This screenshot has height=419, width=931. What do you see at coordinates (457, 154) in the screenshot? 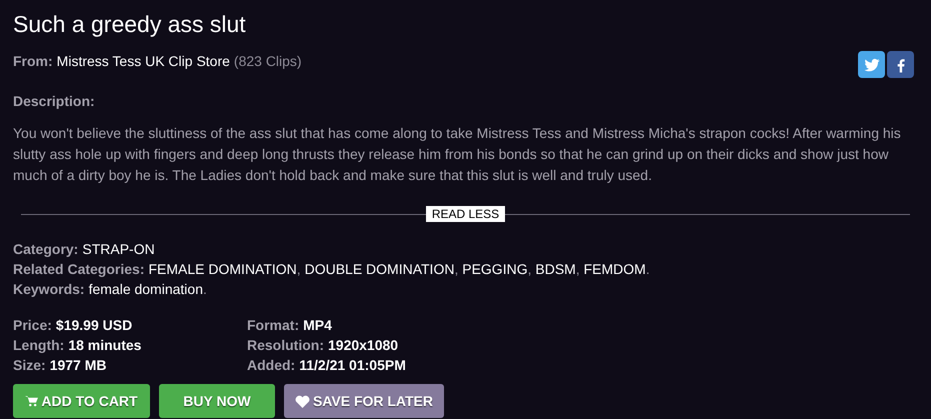
I see `description-text: You won't believe the sluttiness of the ass slut that has come along to take Mistress Tess and Mistress Micha's strapon cocks! After warming his slutty ass hole up with fingers and deep long thrusts they release him from his bonds so that he can grind up on their dicks and show just how much of a dirty boy he is. The Ladies don't hold back and make sure that this slut is well and truly used.` at bounding box center [457, 154].